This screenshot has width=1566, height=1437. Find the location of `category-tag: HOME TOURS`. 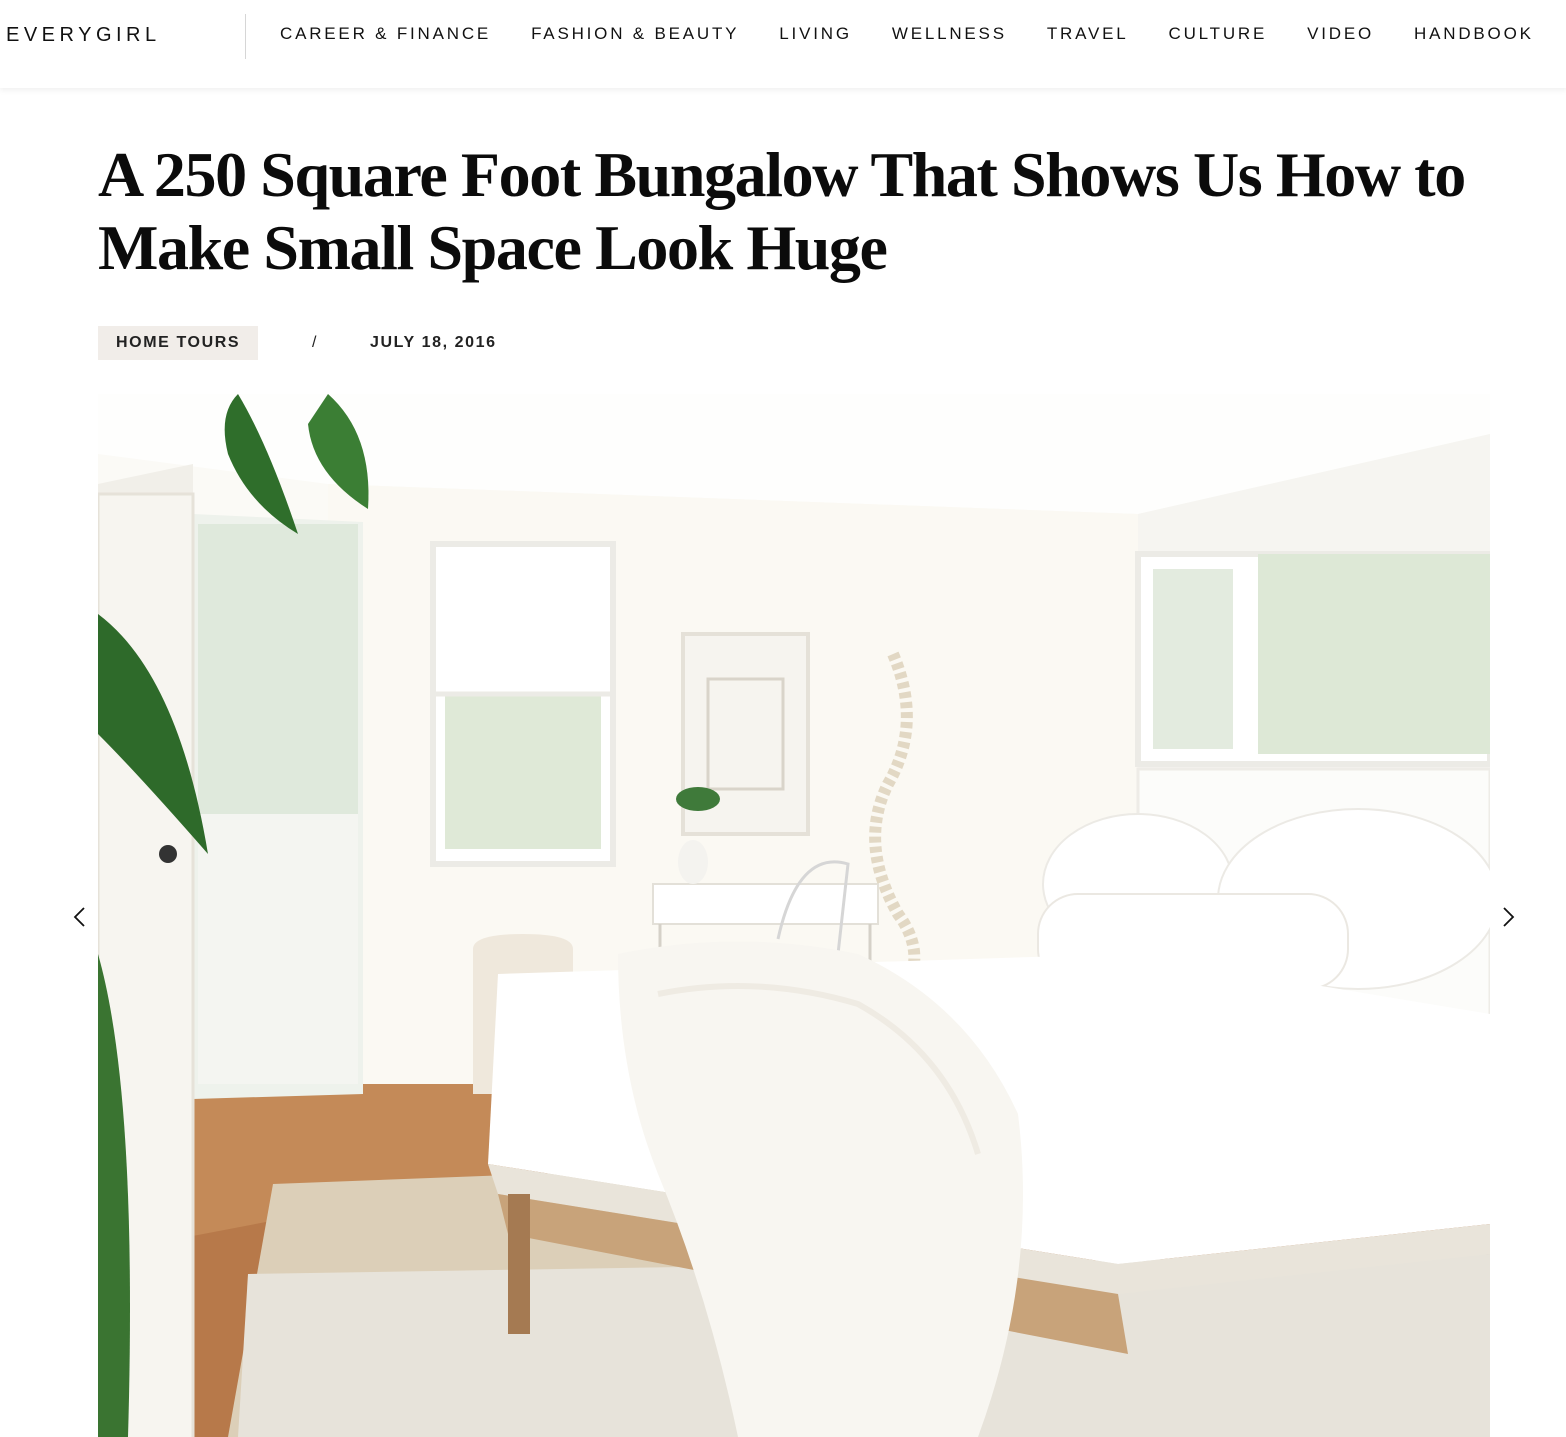

category-tag: HOME TOURS is located at coordinates (178, 343).